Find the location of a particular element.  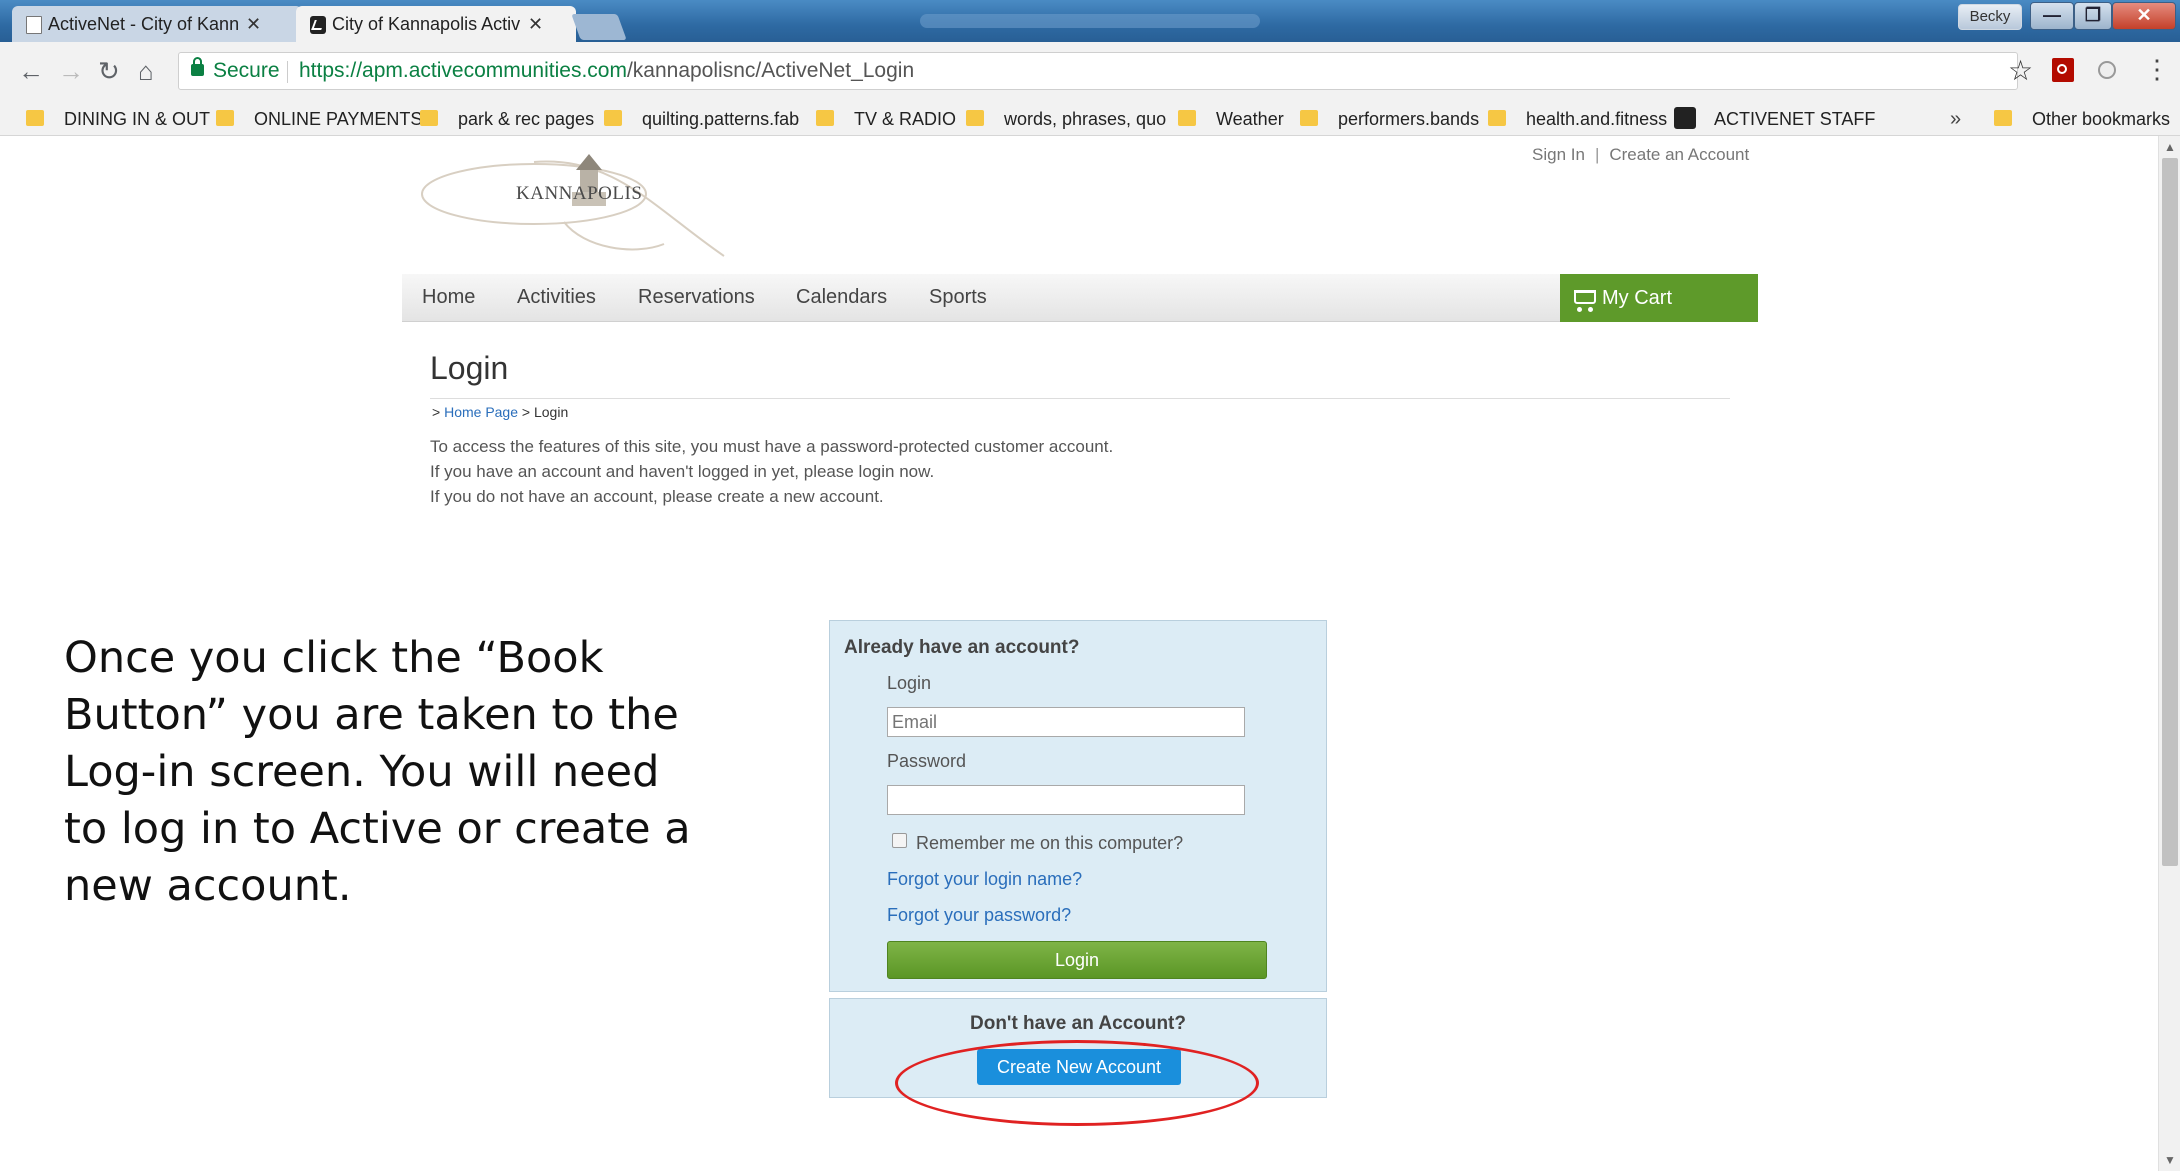

bookmark-folder: performers.bands is located at coordinates (1389, 119).